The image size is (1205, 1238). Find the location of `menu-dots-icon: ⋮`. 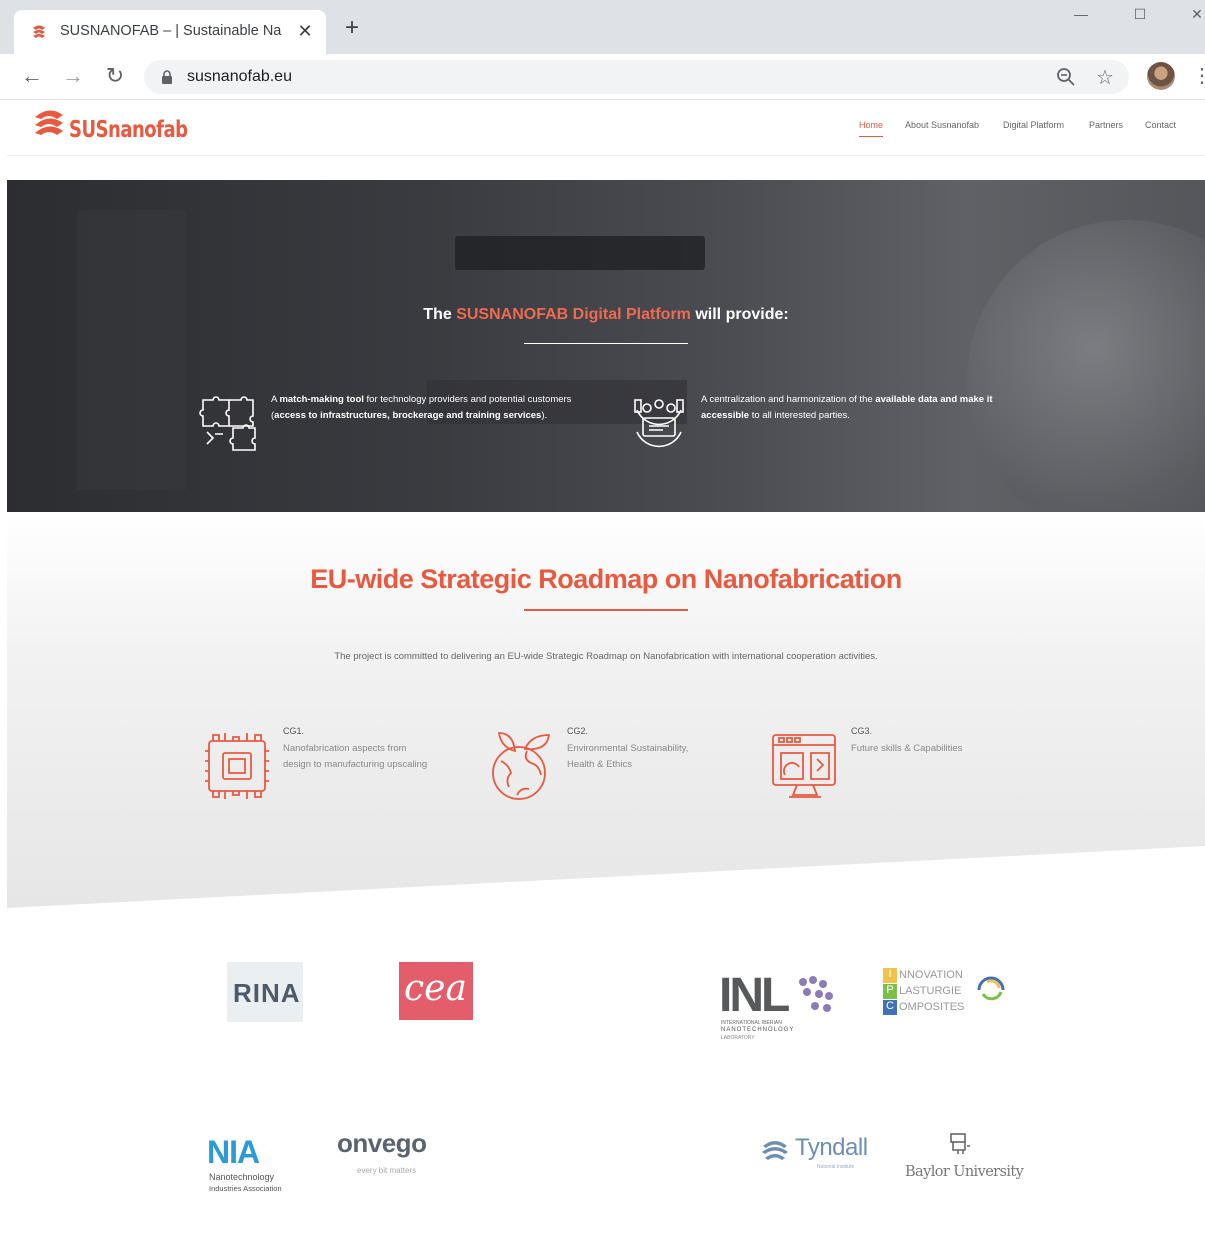

menu-dots-icon: ⋮ is located at coordinates (1198, 76).